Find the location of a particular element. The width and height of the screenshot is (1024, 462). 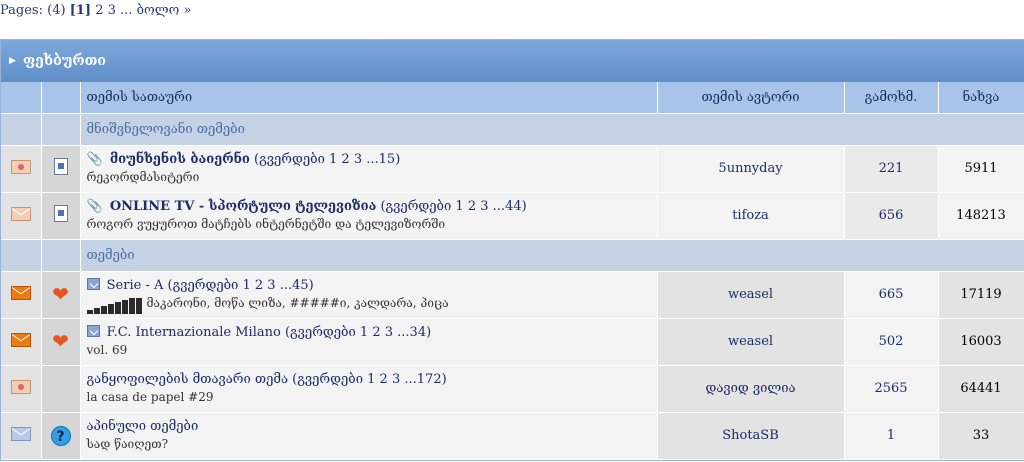

author-link: 5unnyday is located at coordinates (750, 168).